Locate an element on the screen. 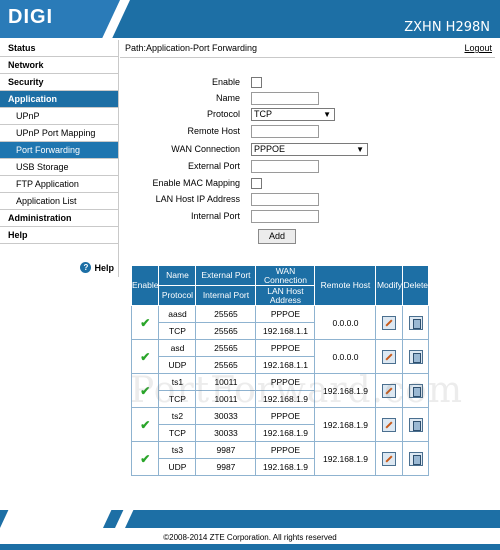 Image resolution: width=500 pixels, height=550 pixels. remote-host-cell: 0.0.0.0 is located at coordinates (345, 322).